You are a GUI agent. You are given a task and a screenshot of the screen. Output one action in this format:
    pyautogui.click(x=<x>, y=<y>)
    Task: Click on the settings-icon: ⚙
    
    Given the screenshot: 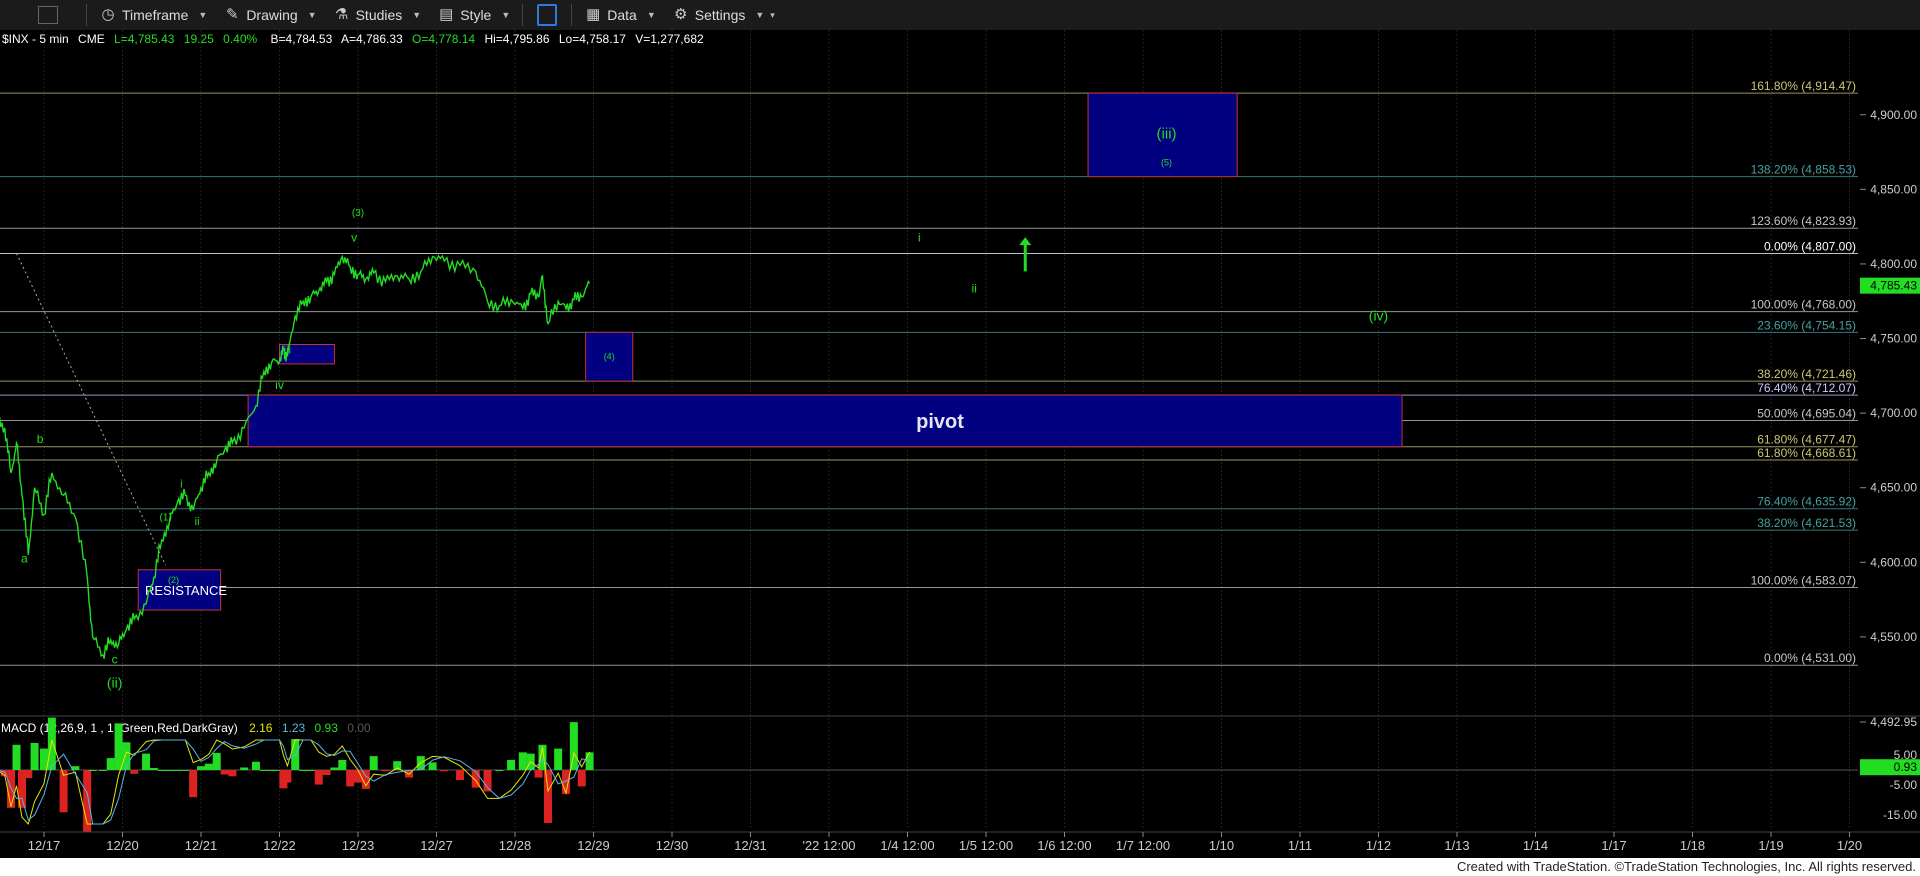 What is the action you would take?
    pyautogui.click(x=681, y=14)
    